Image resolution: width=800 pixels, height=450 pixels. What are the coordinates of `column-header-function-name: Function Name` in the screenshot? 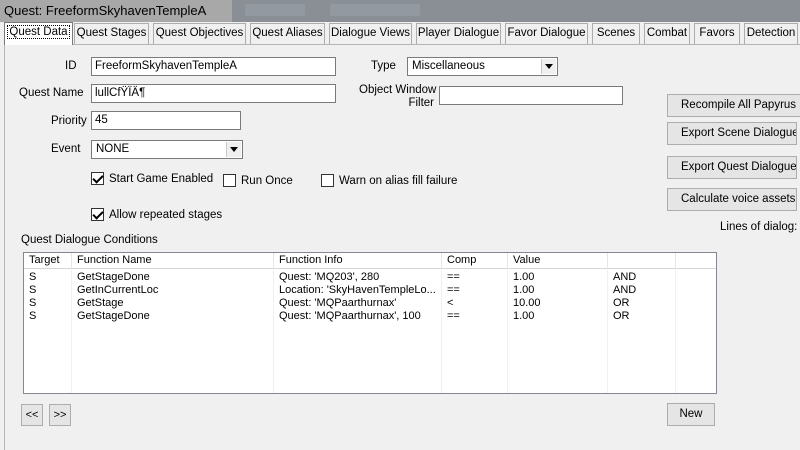 It's located at (173, 261).